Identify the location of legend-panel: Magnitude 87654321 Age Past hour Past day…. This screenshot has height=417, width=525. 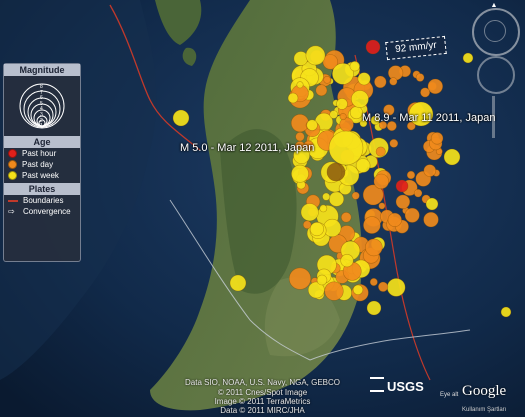
(42, 162).